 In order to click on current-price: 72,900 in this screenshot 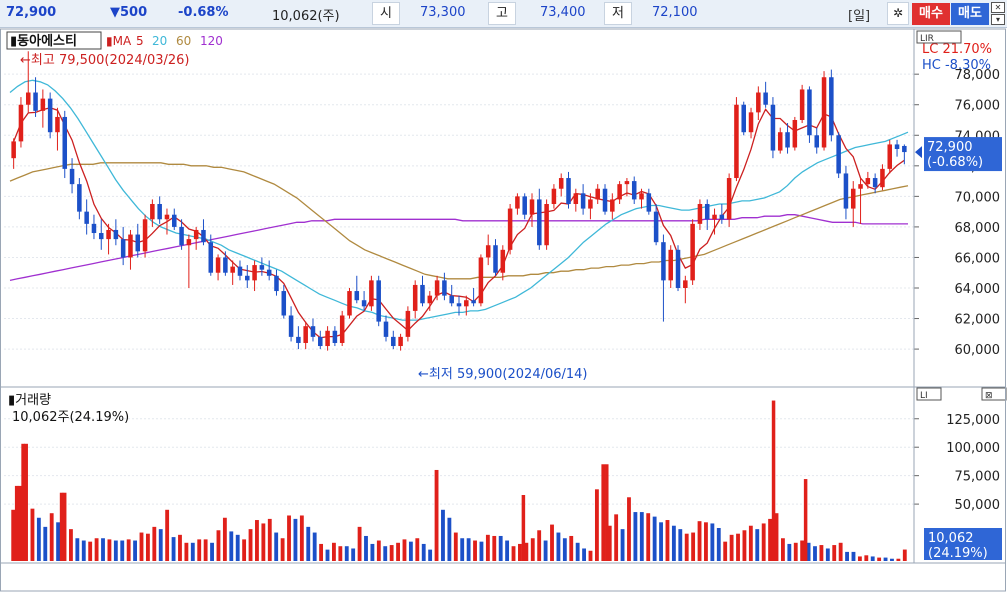, I will do `click(31, 12)`.